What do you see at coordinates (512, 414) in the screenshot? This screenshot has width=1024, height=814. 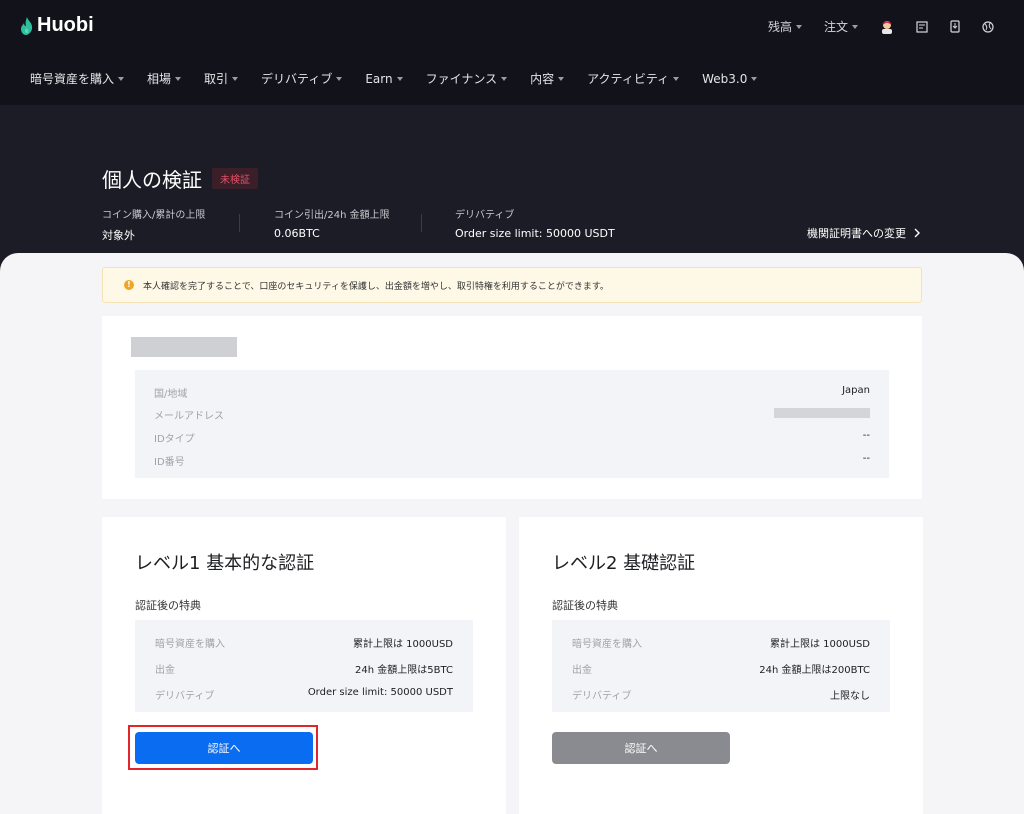 I see `info-row-email: メールアドレス` at bounding box center [512, 414].